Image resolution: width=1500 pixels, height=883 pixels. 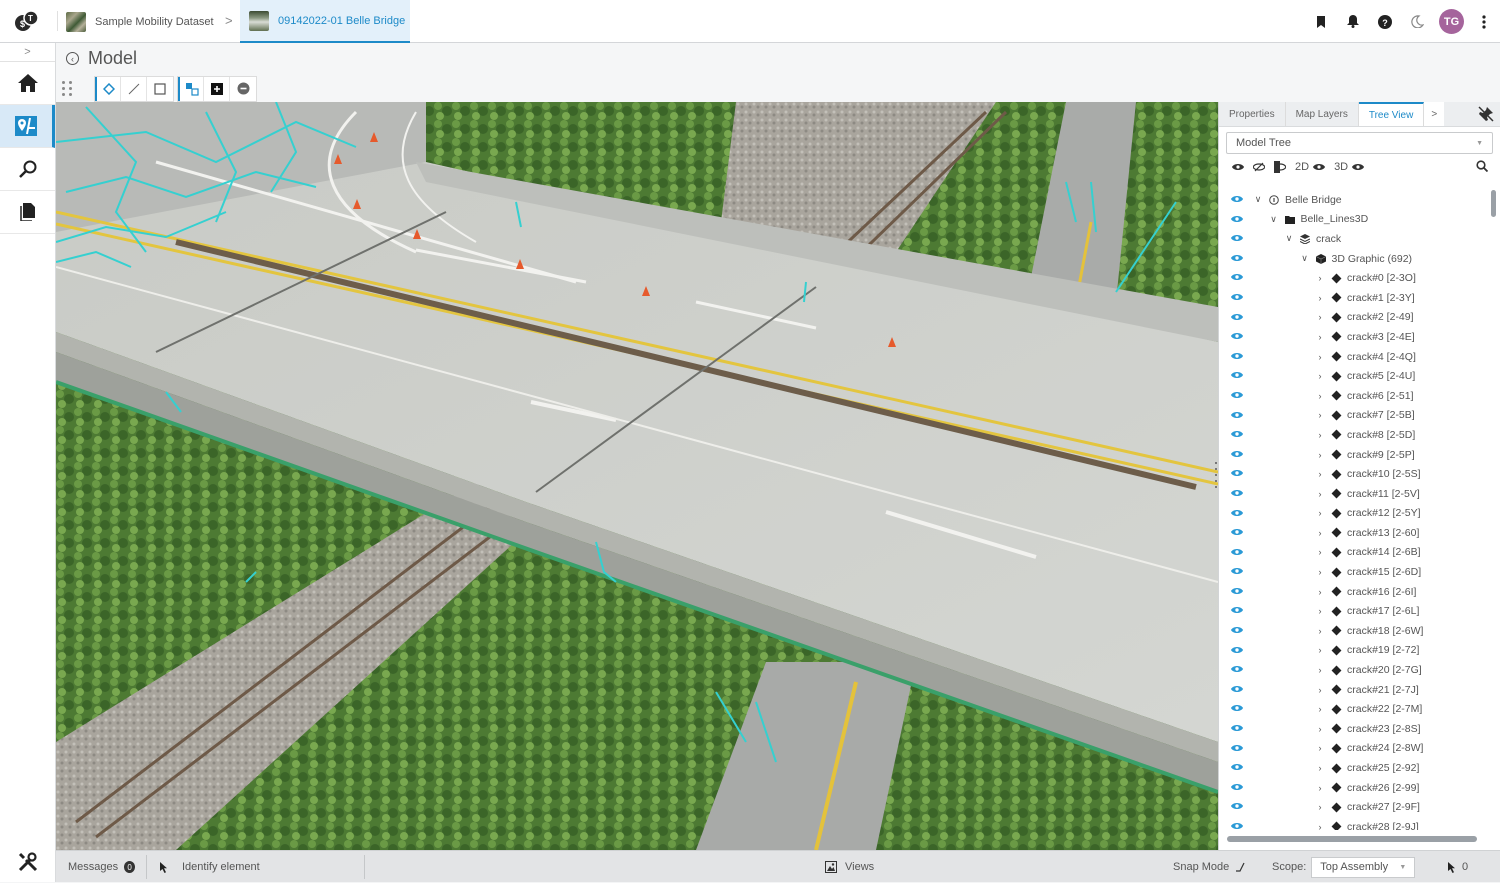 What do you see at coordinates (1391, 114) in the screenshot?
I see `tab-tree-view: Tree View` at bounding box center [1391, 114].